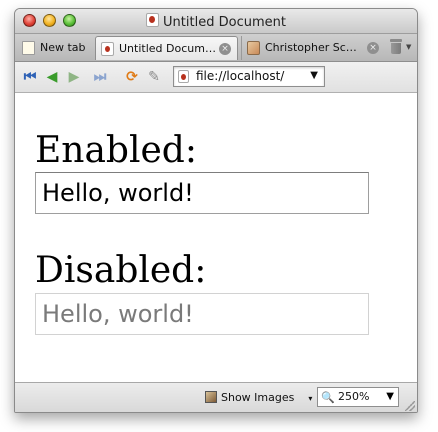  What do you see at coordinates (202, 314) in the screenshot?
I see `disabled-text-input` at bounding box center [202, 314].